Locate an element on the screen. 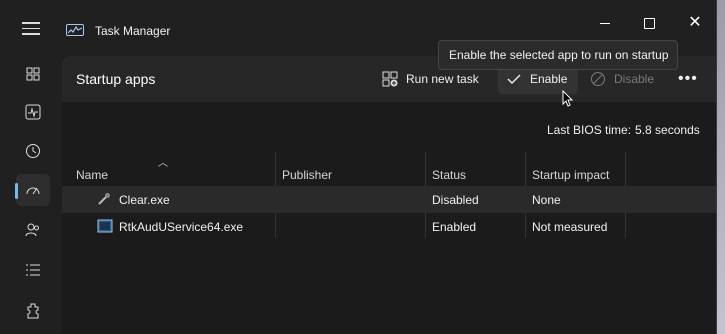 This screenshot has height=334, width=725. performance-icon is located at coordinates (33, 112).